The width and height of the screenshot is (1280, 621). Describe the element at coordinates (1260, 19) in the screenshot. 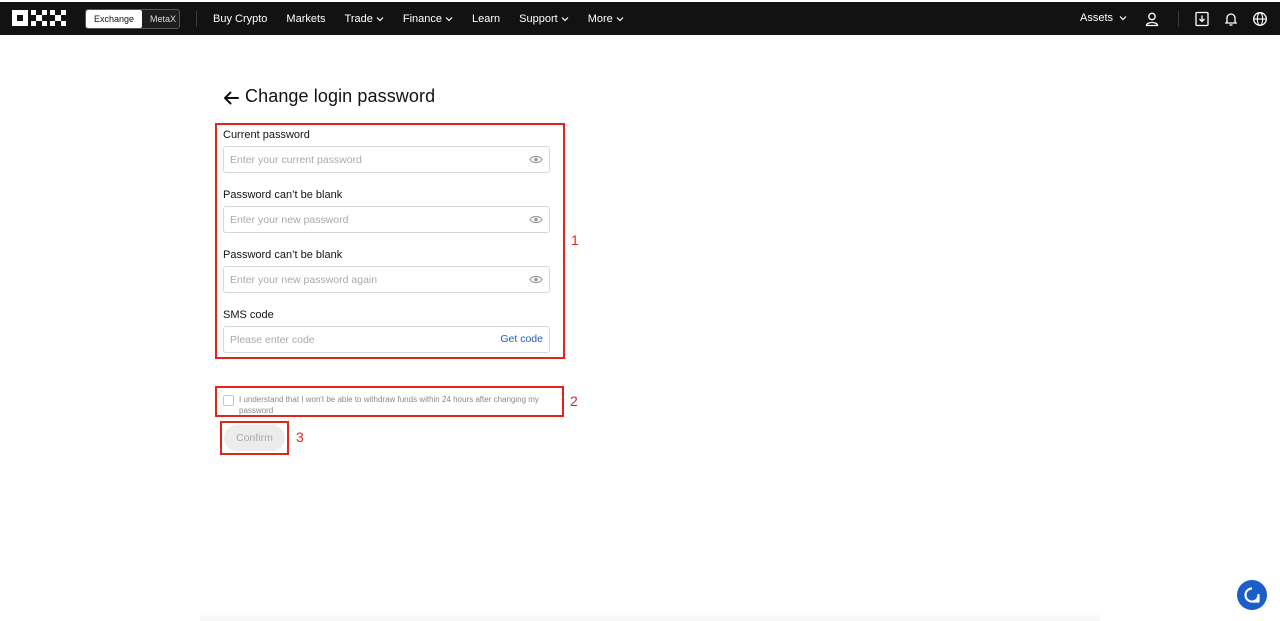

I see `globe-icon` at that location.